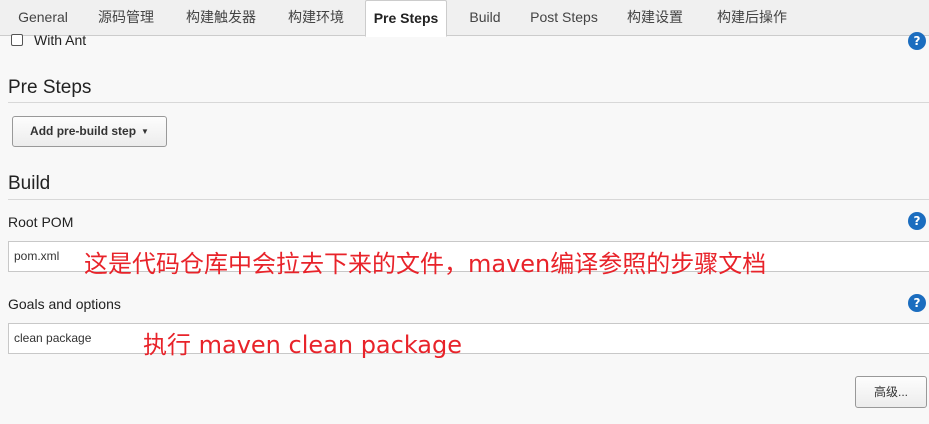 This screenshot has width=929, height=424. Describe the element at coordinates (564, 18) in the screenshot. I see `tab-post-steps: Post Steps` at that location.